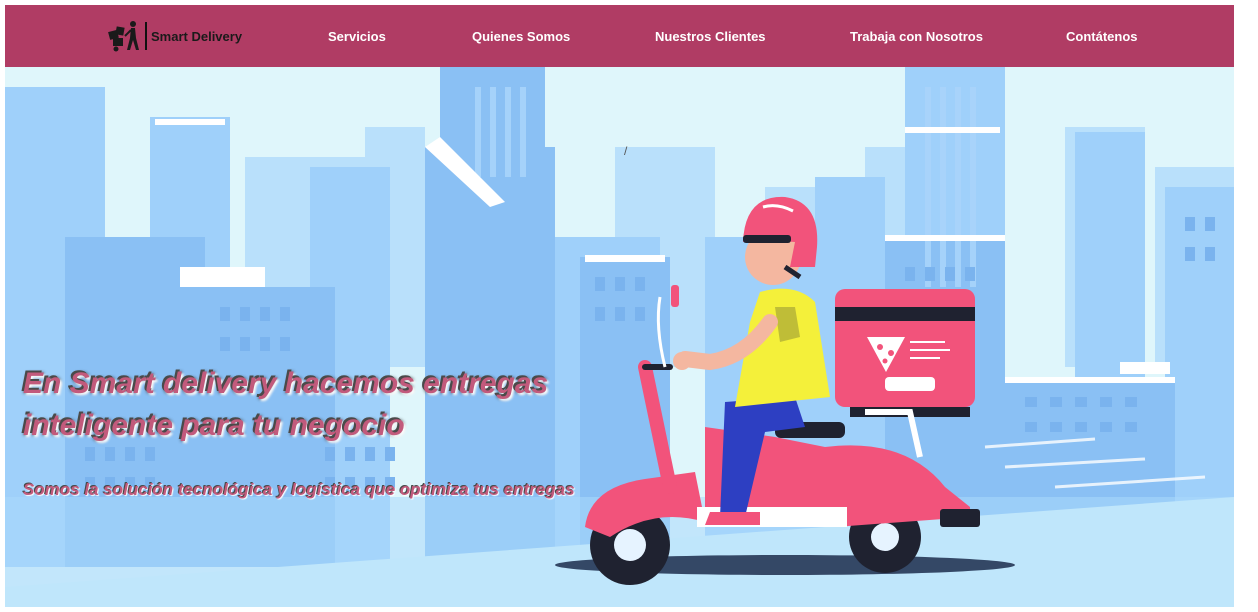 The height and width of the screenshot is (612, 1258). What do you see at coordinates (125, 36) in the screenshot?
I see `delivery-person-with-boxes-icon` at bounding box center [125, 36].